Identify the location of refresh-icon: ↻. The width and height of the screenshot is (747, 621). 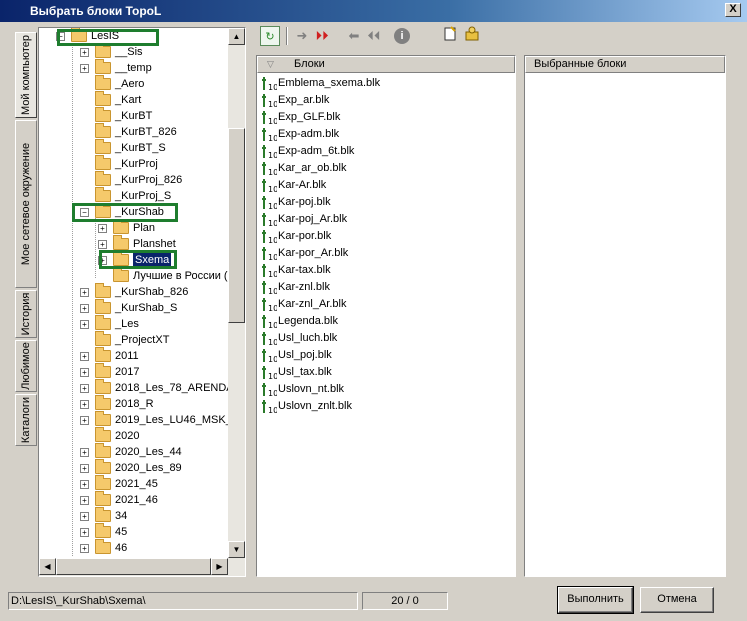
(270, 36).